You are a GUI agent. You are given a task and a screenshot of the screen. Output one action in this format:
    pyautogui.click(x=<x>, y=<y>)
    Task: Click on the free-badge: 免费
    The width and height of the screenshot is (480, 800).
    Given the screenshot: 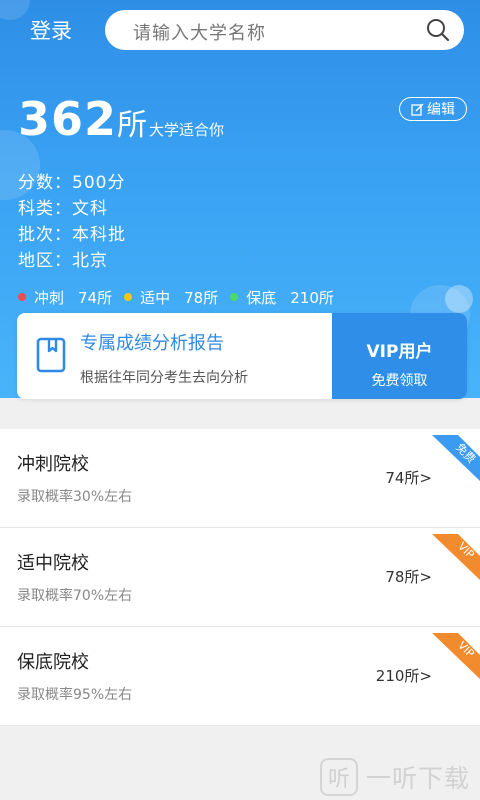 What is the action you would take?
    pyautogui.click(x=456, y=458)
    